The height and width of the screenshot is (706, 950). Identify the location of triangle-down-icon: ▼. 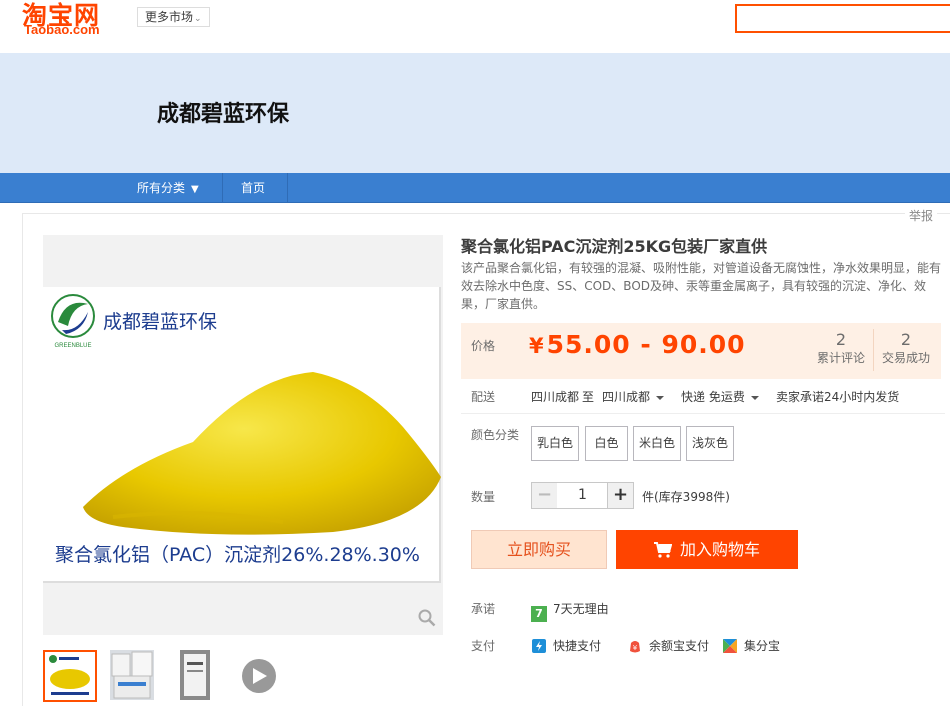
(195, 189).